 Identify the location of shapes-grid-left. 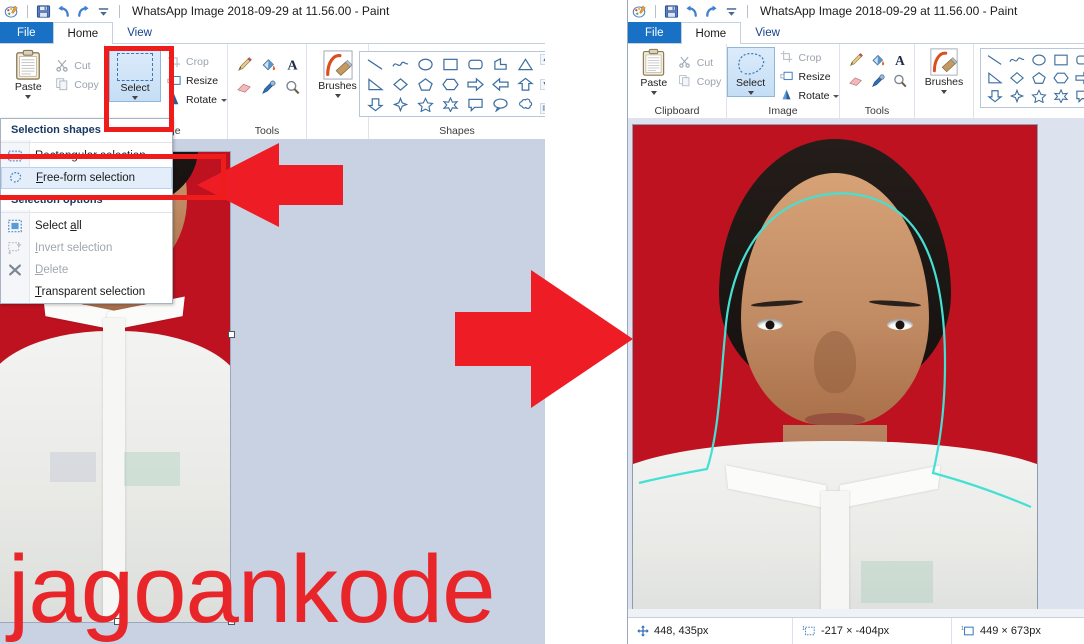
(450, 84).